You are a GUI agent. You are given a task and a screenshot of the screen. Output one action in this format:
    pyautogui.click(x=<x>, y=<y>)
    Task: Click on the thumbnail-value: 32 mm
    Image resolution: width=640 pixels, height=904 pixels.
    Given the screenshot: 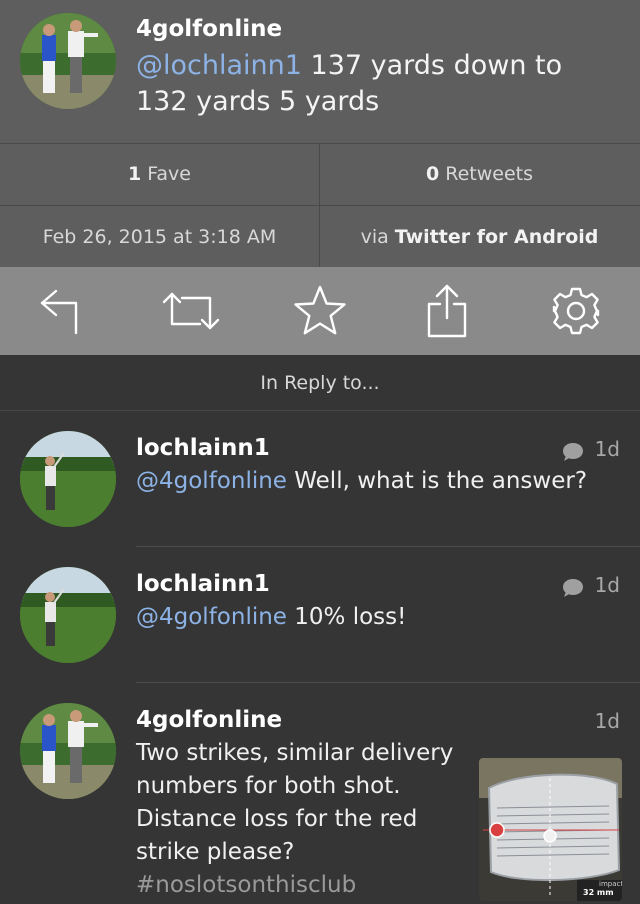 What is the action you would take?
    pyautogui.click(x=598, y=892)
    